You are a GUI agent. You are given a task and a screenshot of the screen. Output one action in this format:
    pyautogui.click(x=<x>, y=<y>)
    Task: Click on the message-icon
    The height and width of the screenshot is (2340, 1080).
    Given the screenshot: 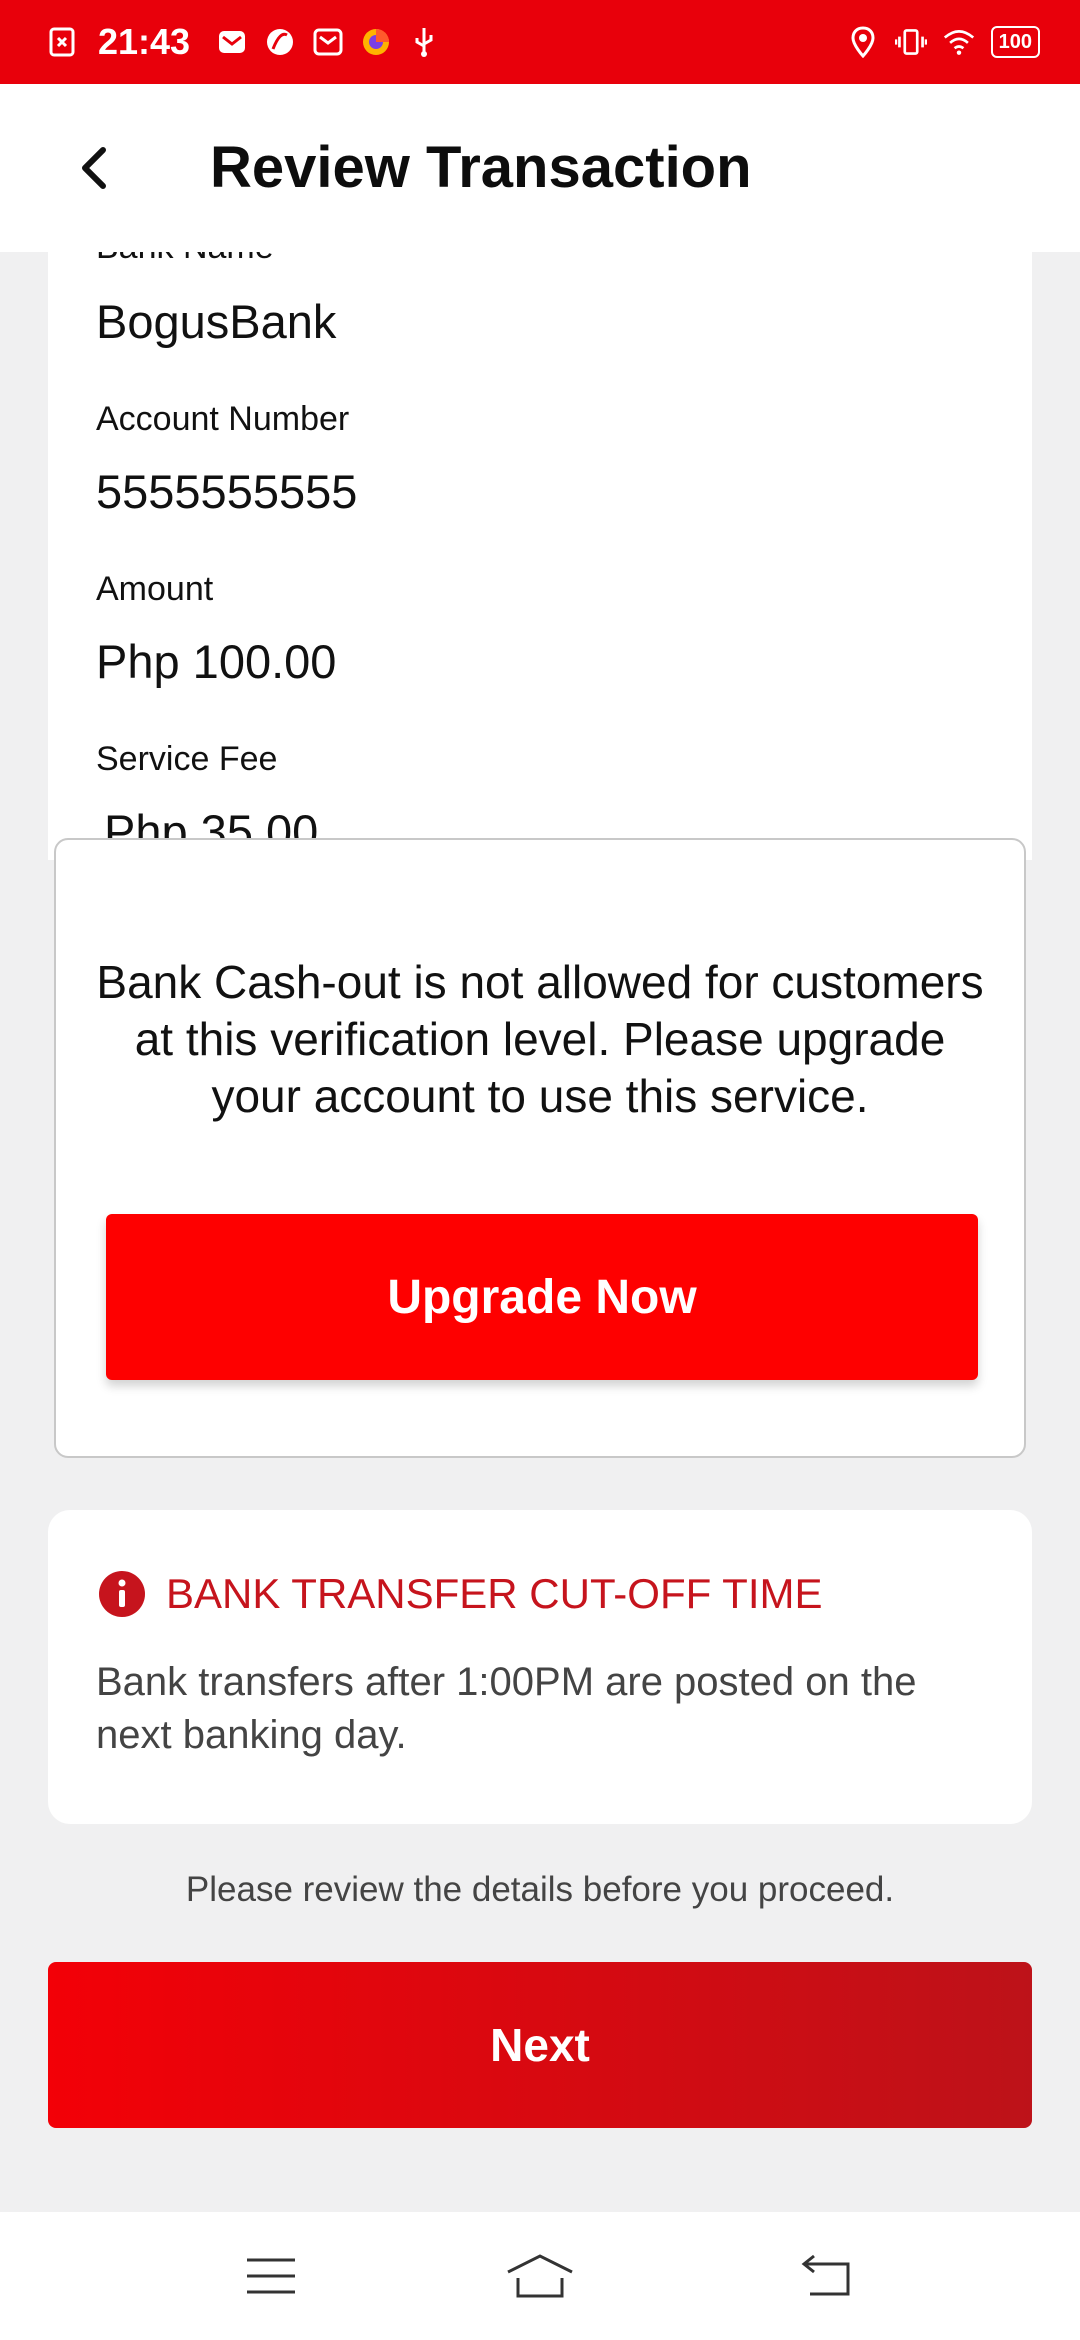 What is the action you would take?
    pyautogui.click(x=328, y=42)
    